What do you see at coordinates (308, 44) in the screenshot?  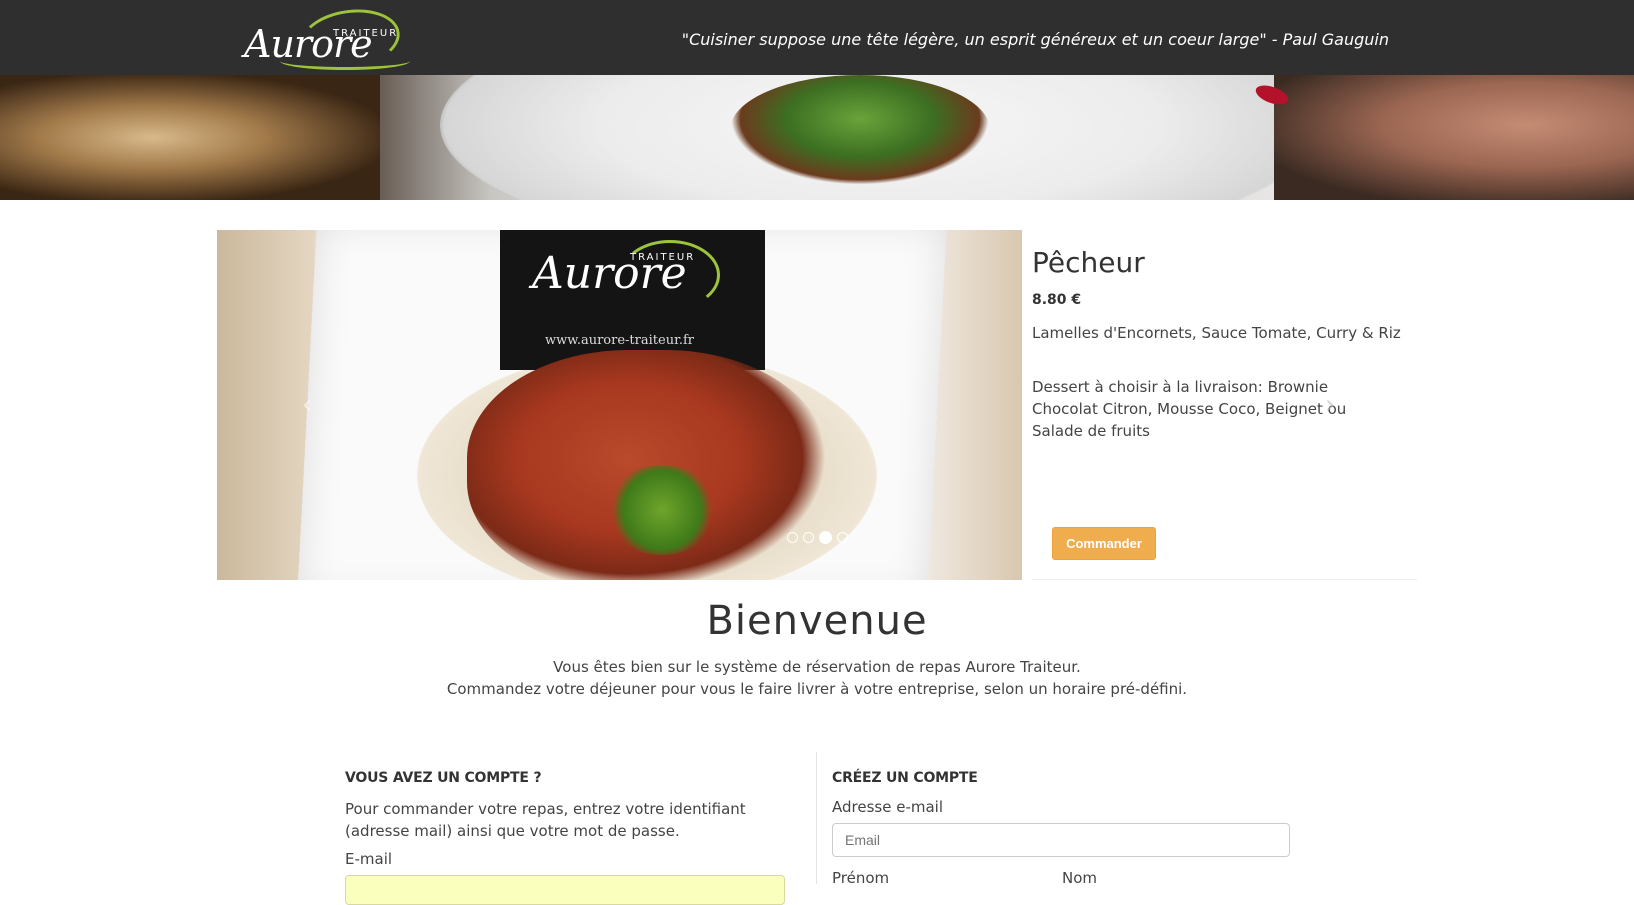 I see `logo-aurore-text: Aurore` at bounding box center [308, 44].